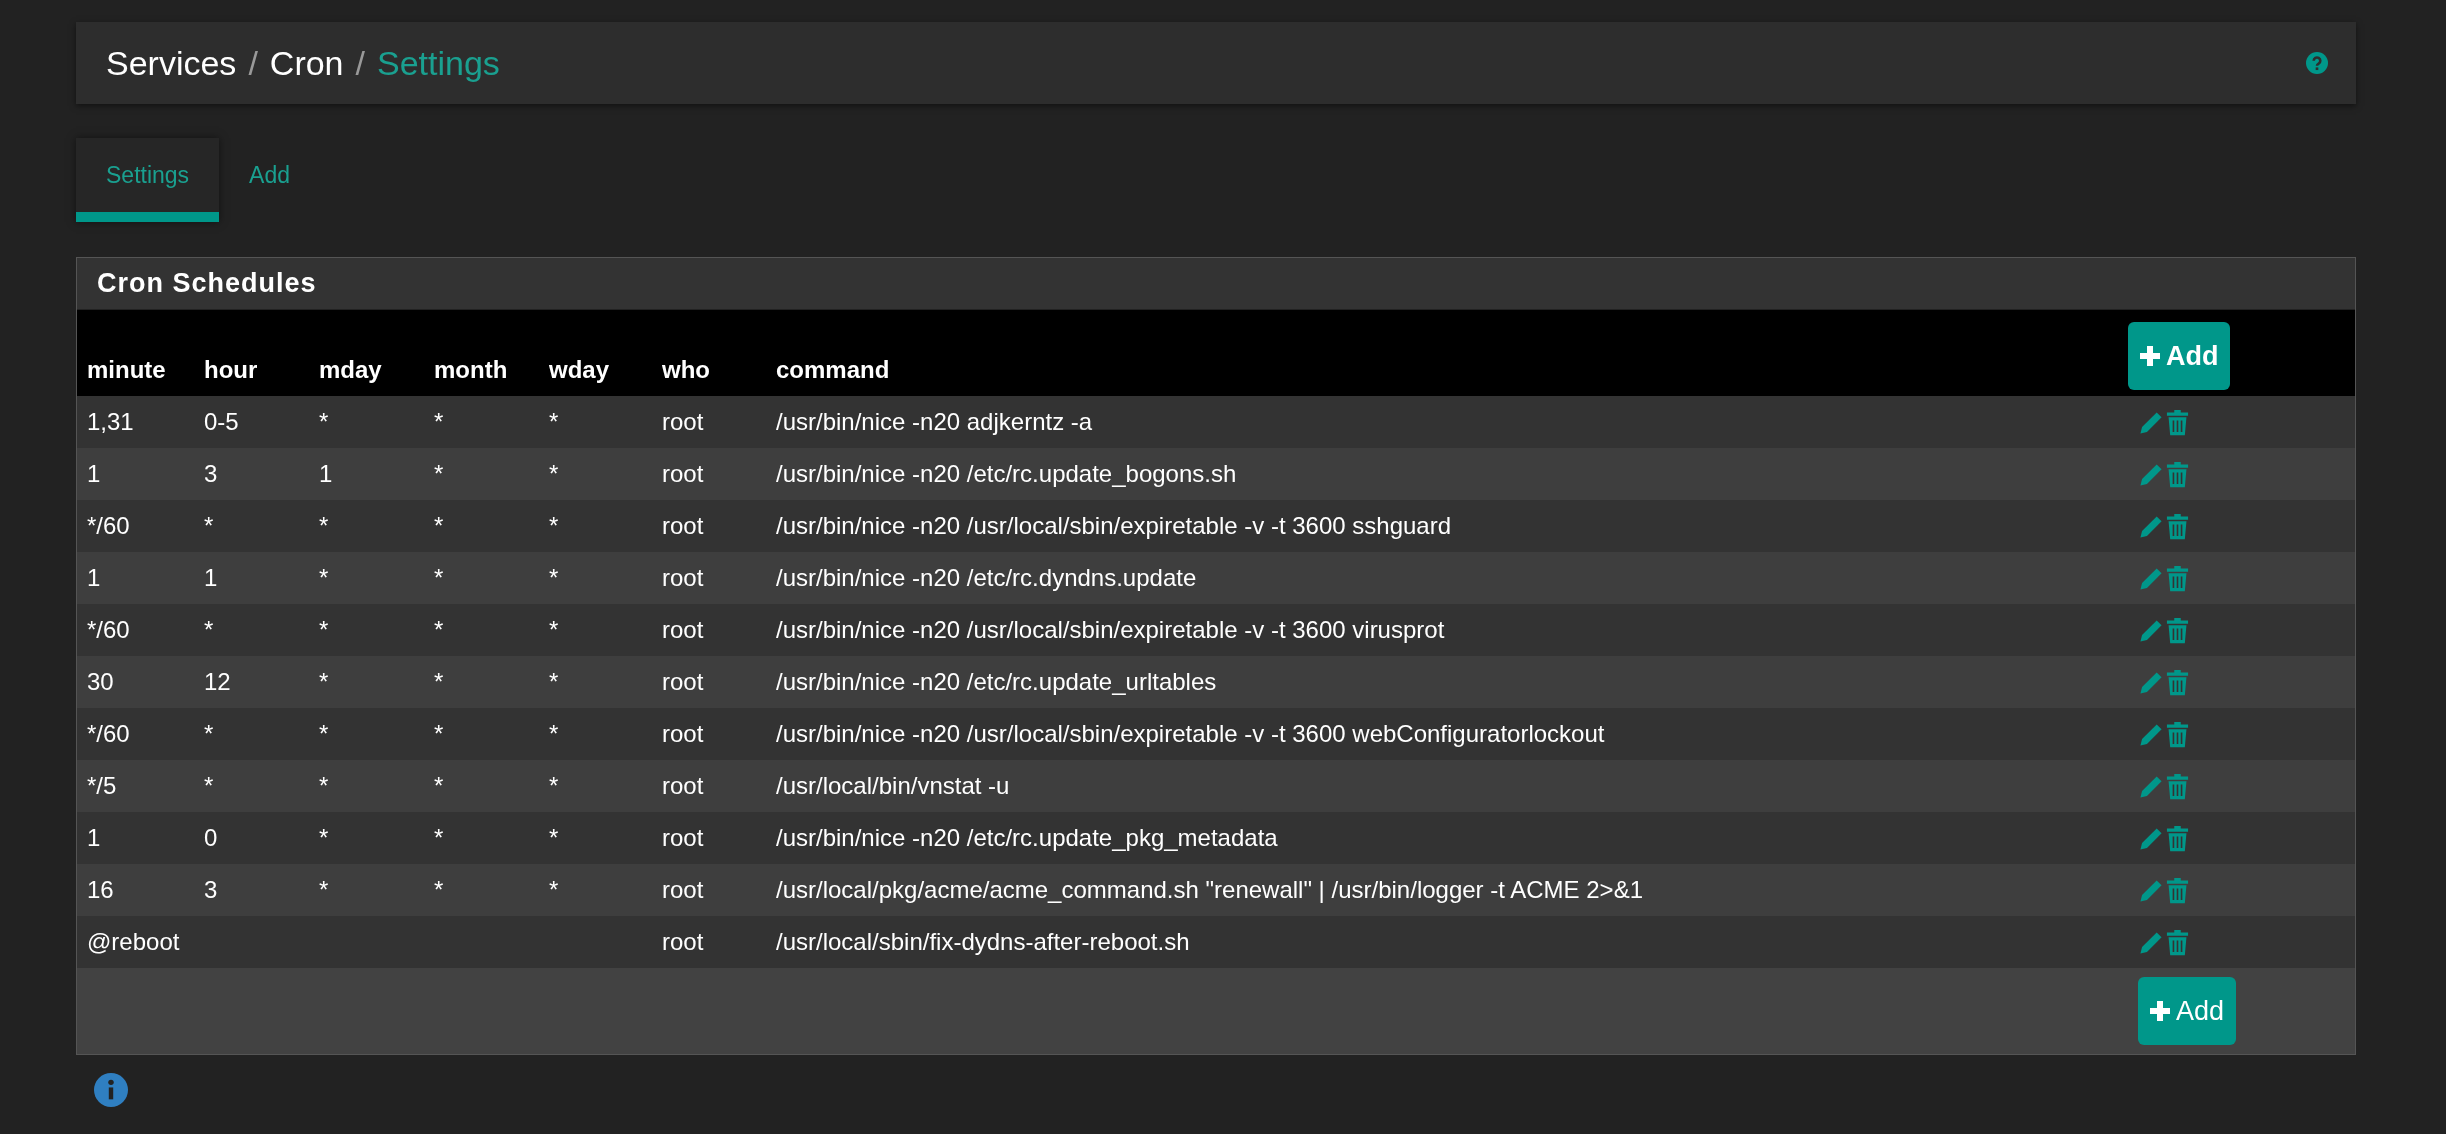 The height and width of the screenshot is (1134, 2446). Describe the element at coordinates (110, 421) in the screenshot. I see `table-cell: 1,31` at that location.